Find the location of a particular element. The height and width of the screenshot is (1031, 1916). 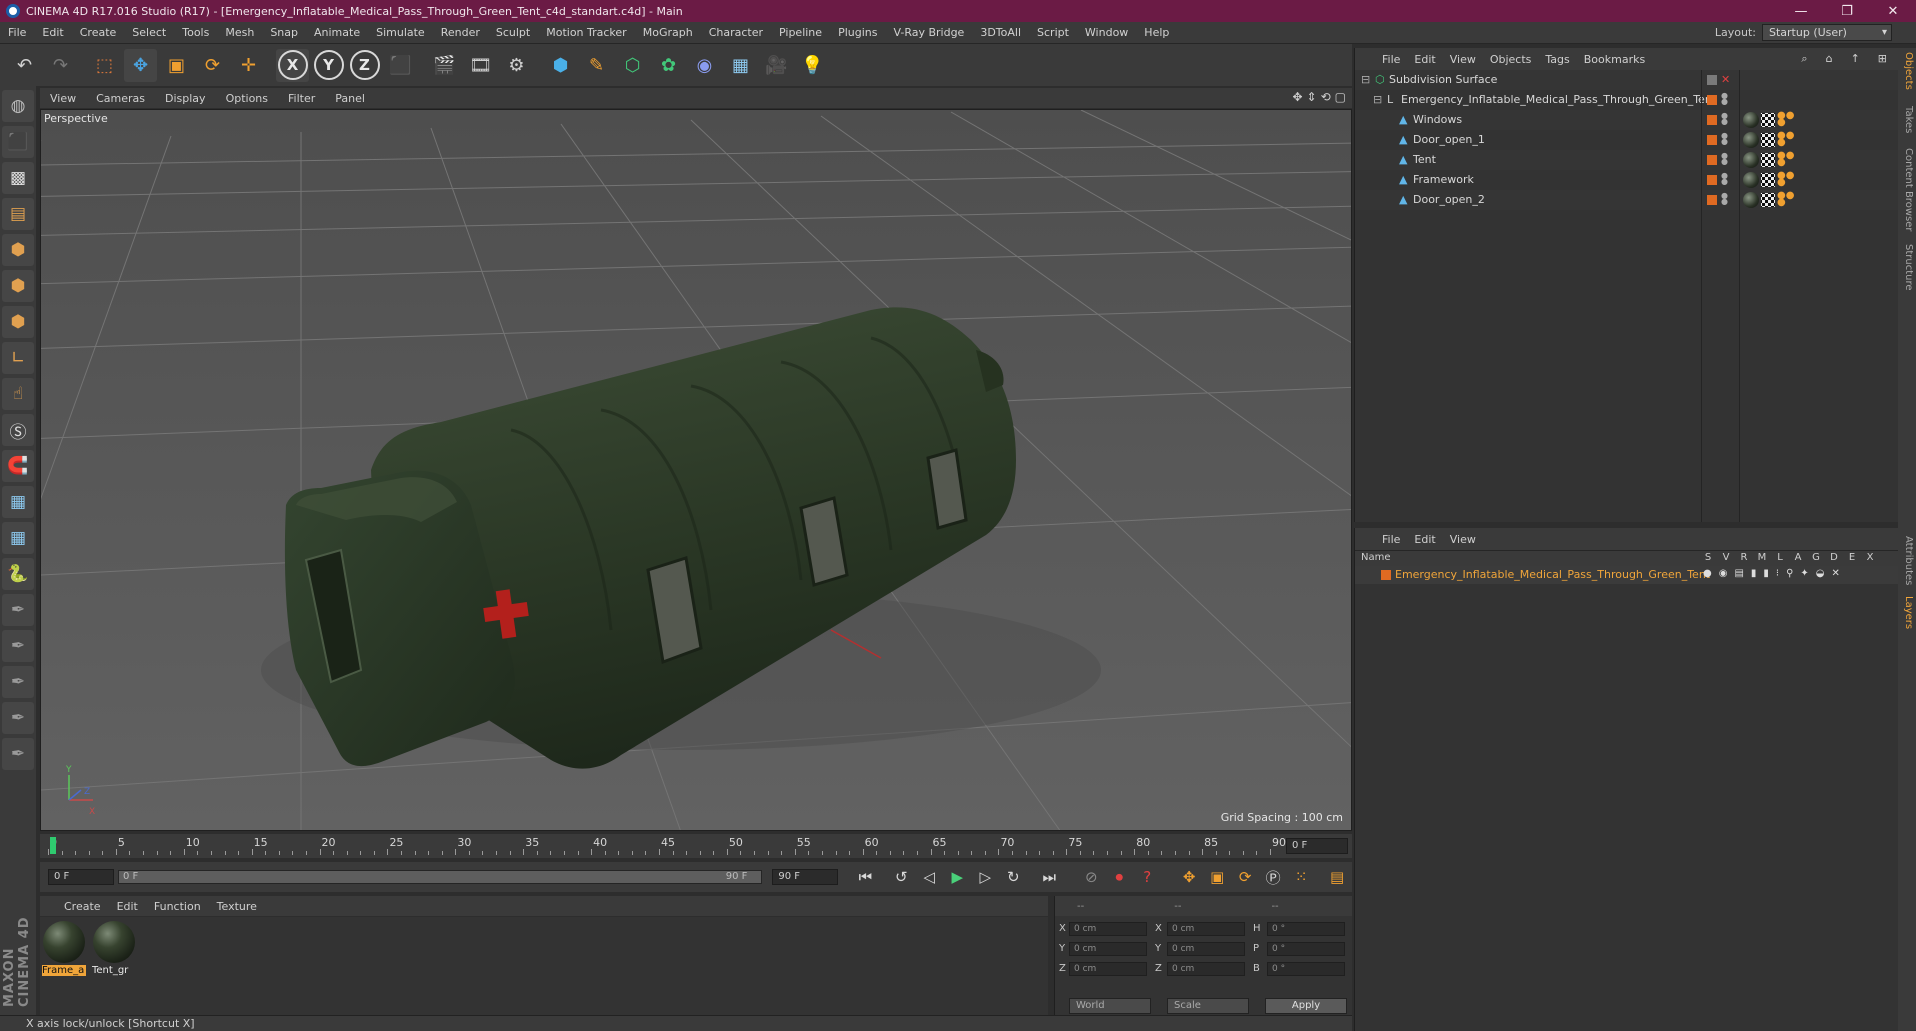

menu-mesh: Mesh is located at coordinates (239, 33).